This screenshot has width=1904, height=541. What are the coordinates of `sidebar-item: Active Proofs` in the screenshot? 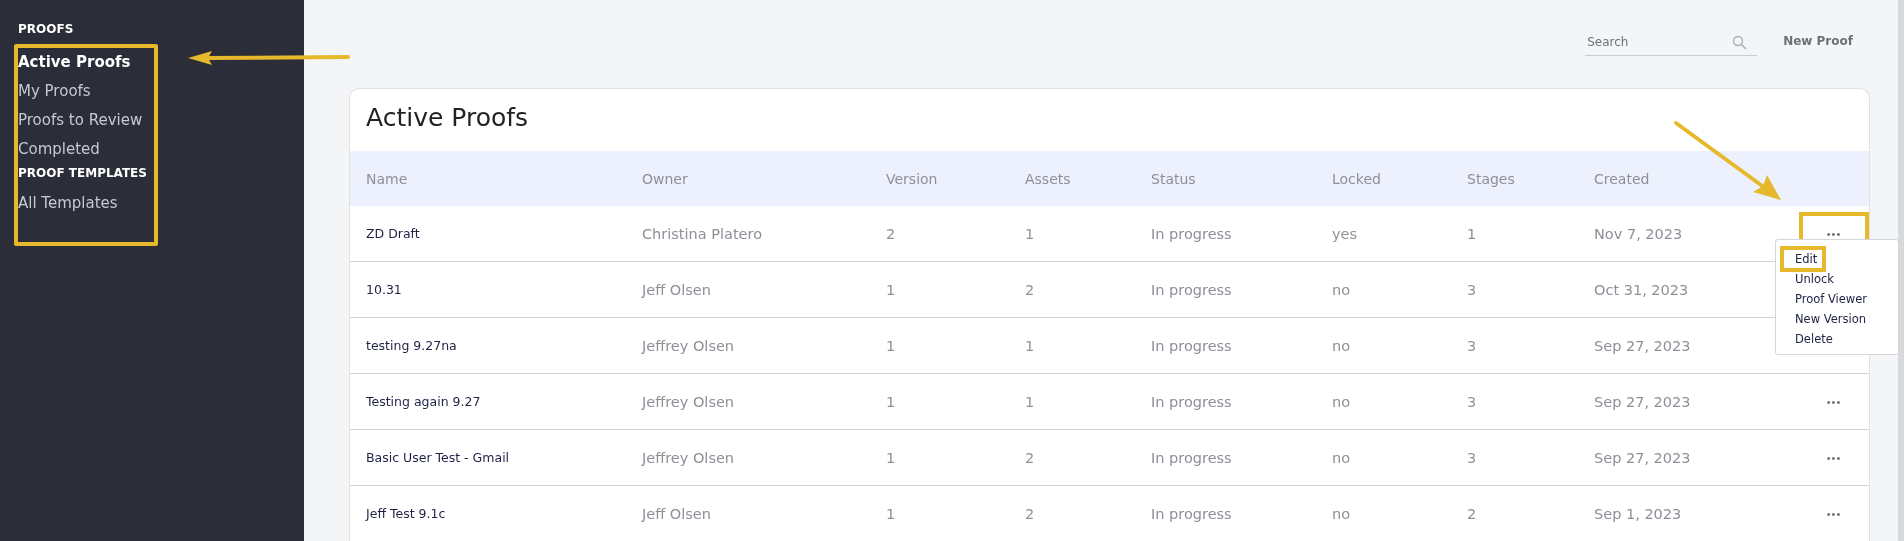 It's located at (86, 62).